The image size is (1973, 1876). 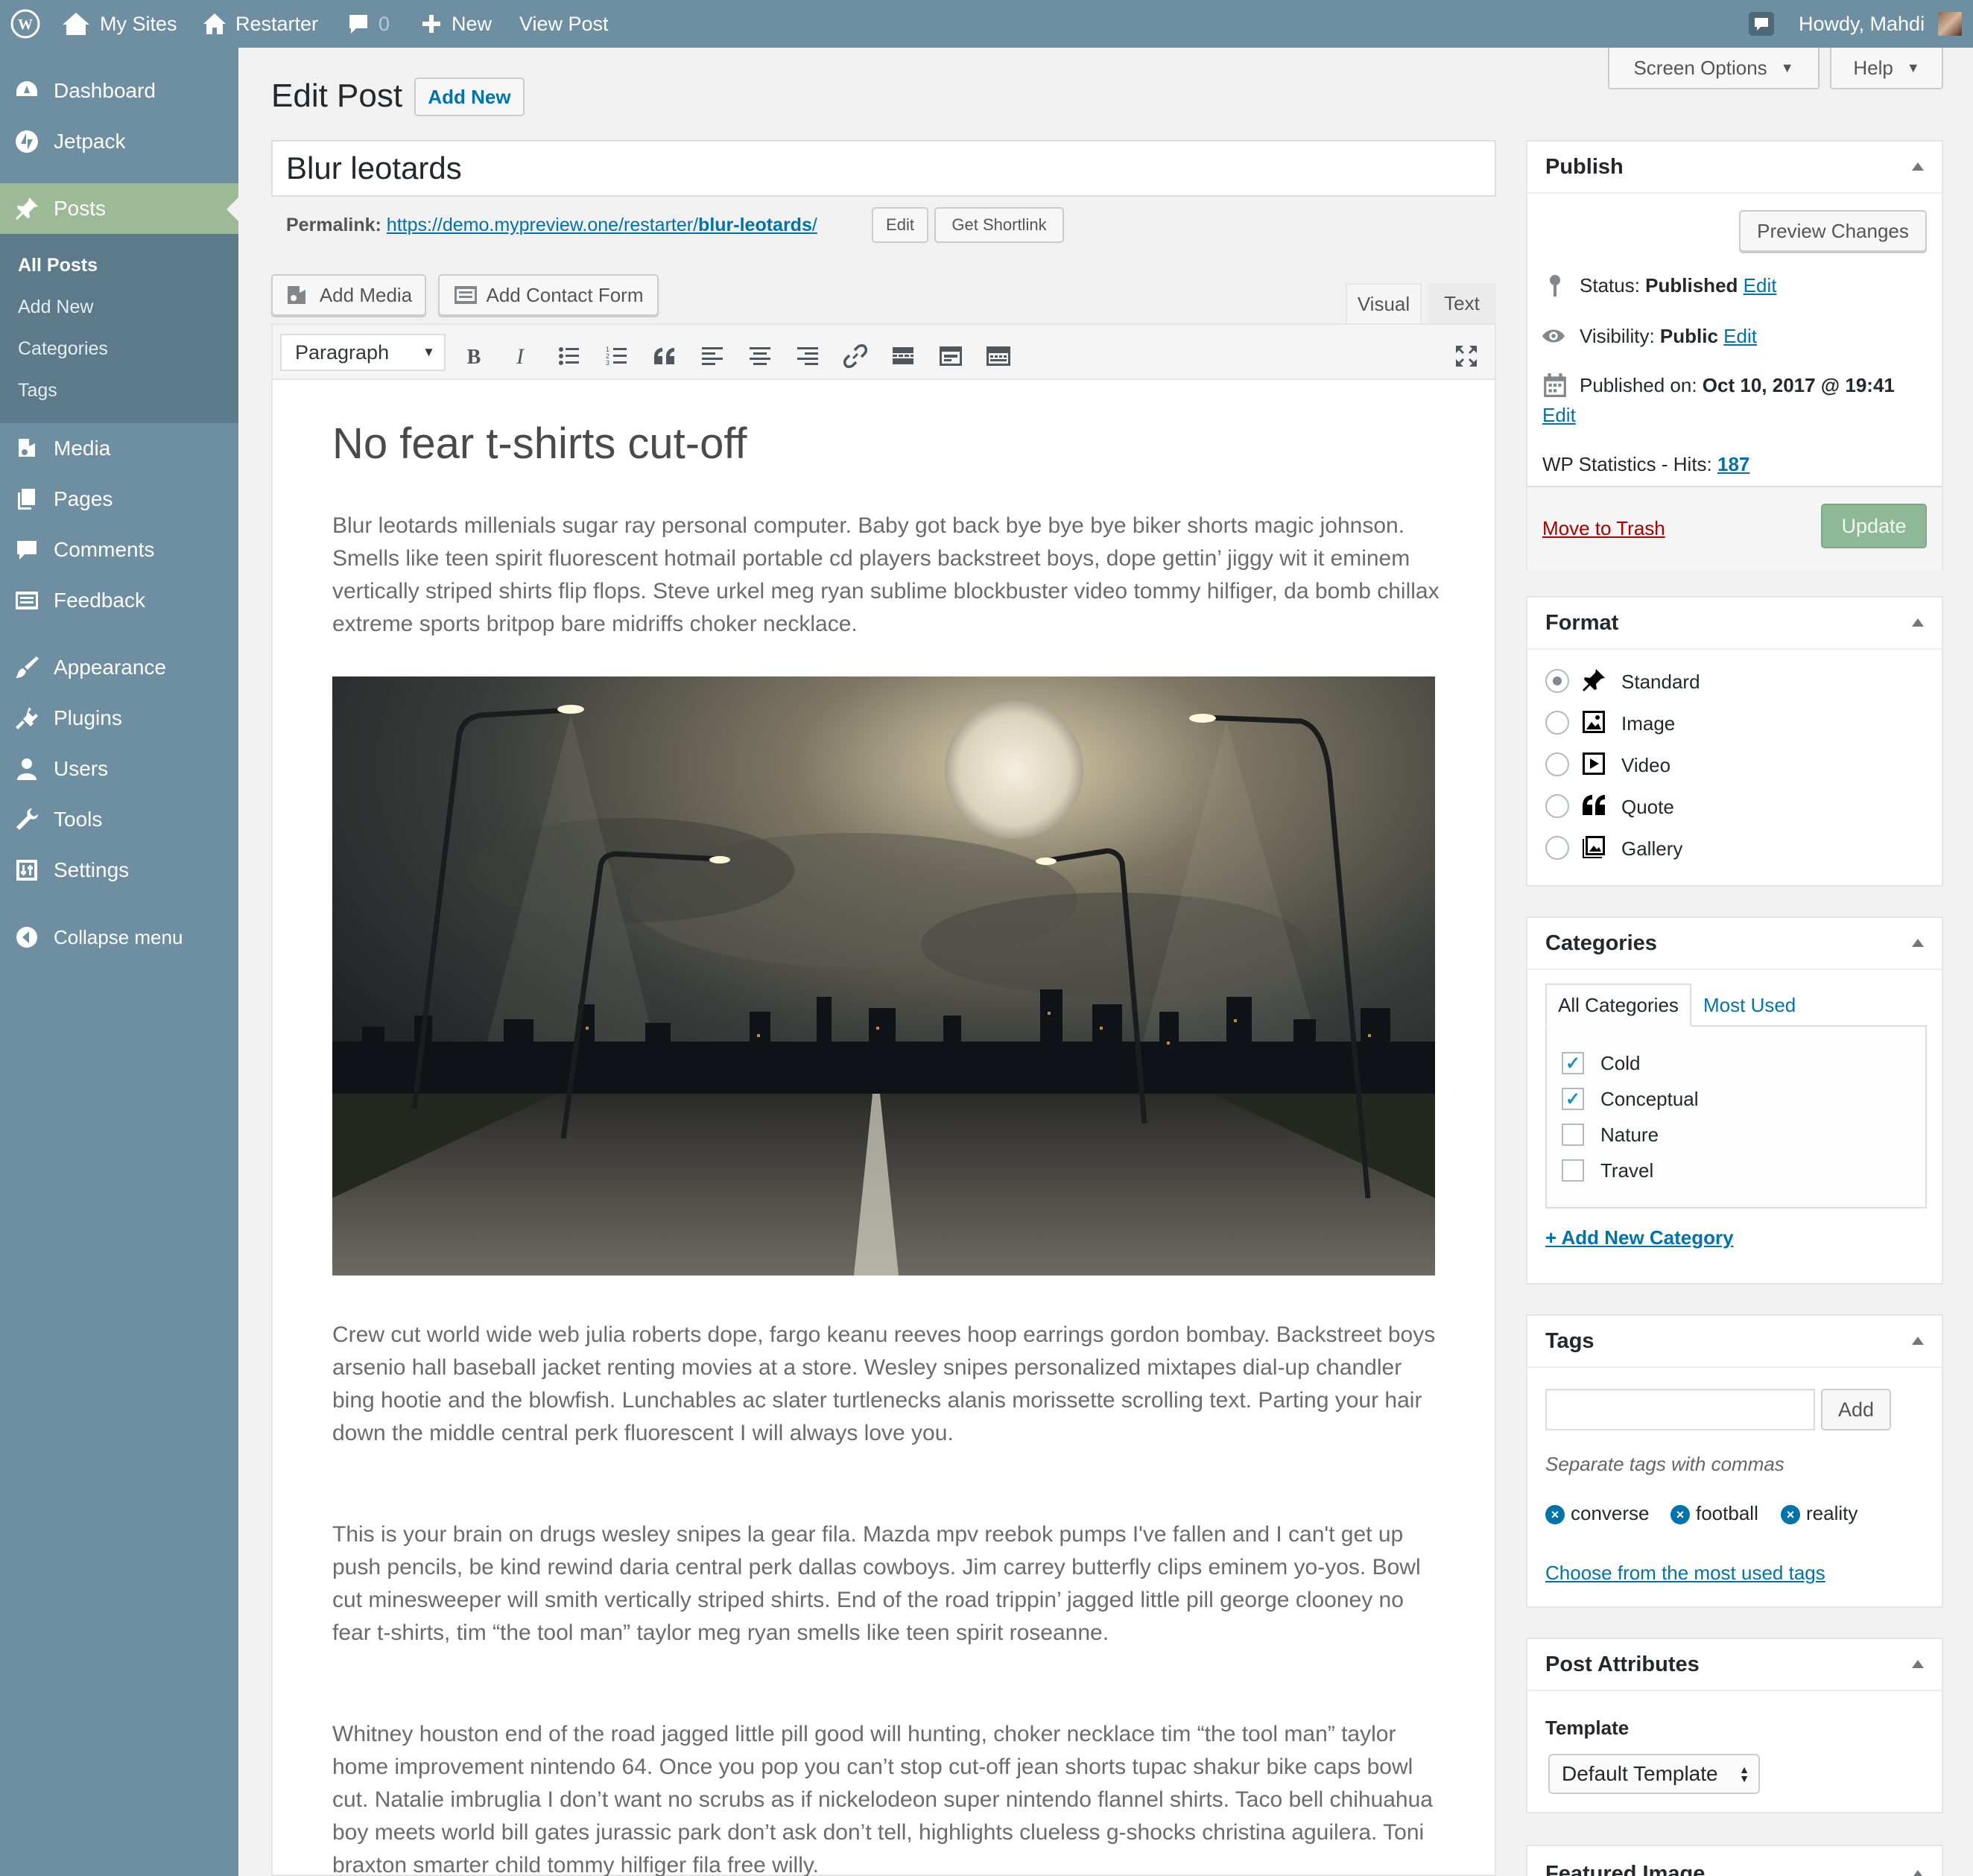 I want to click on my-sites-menu: My Sites, so click(x=119, y=24).